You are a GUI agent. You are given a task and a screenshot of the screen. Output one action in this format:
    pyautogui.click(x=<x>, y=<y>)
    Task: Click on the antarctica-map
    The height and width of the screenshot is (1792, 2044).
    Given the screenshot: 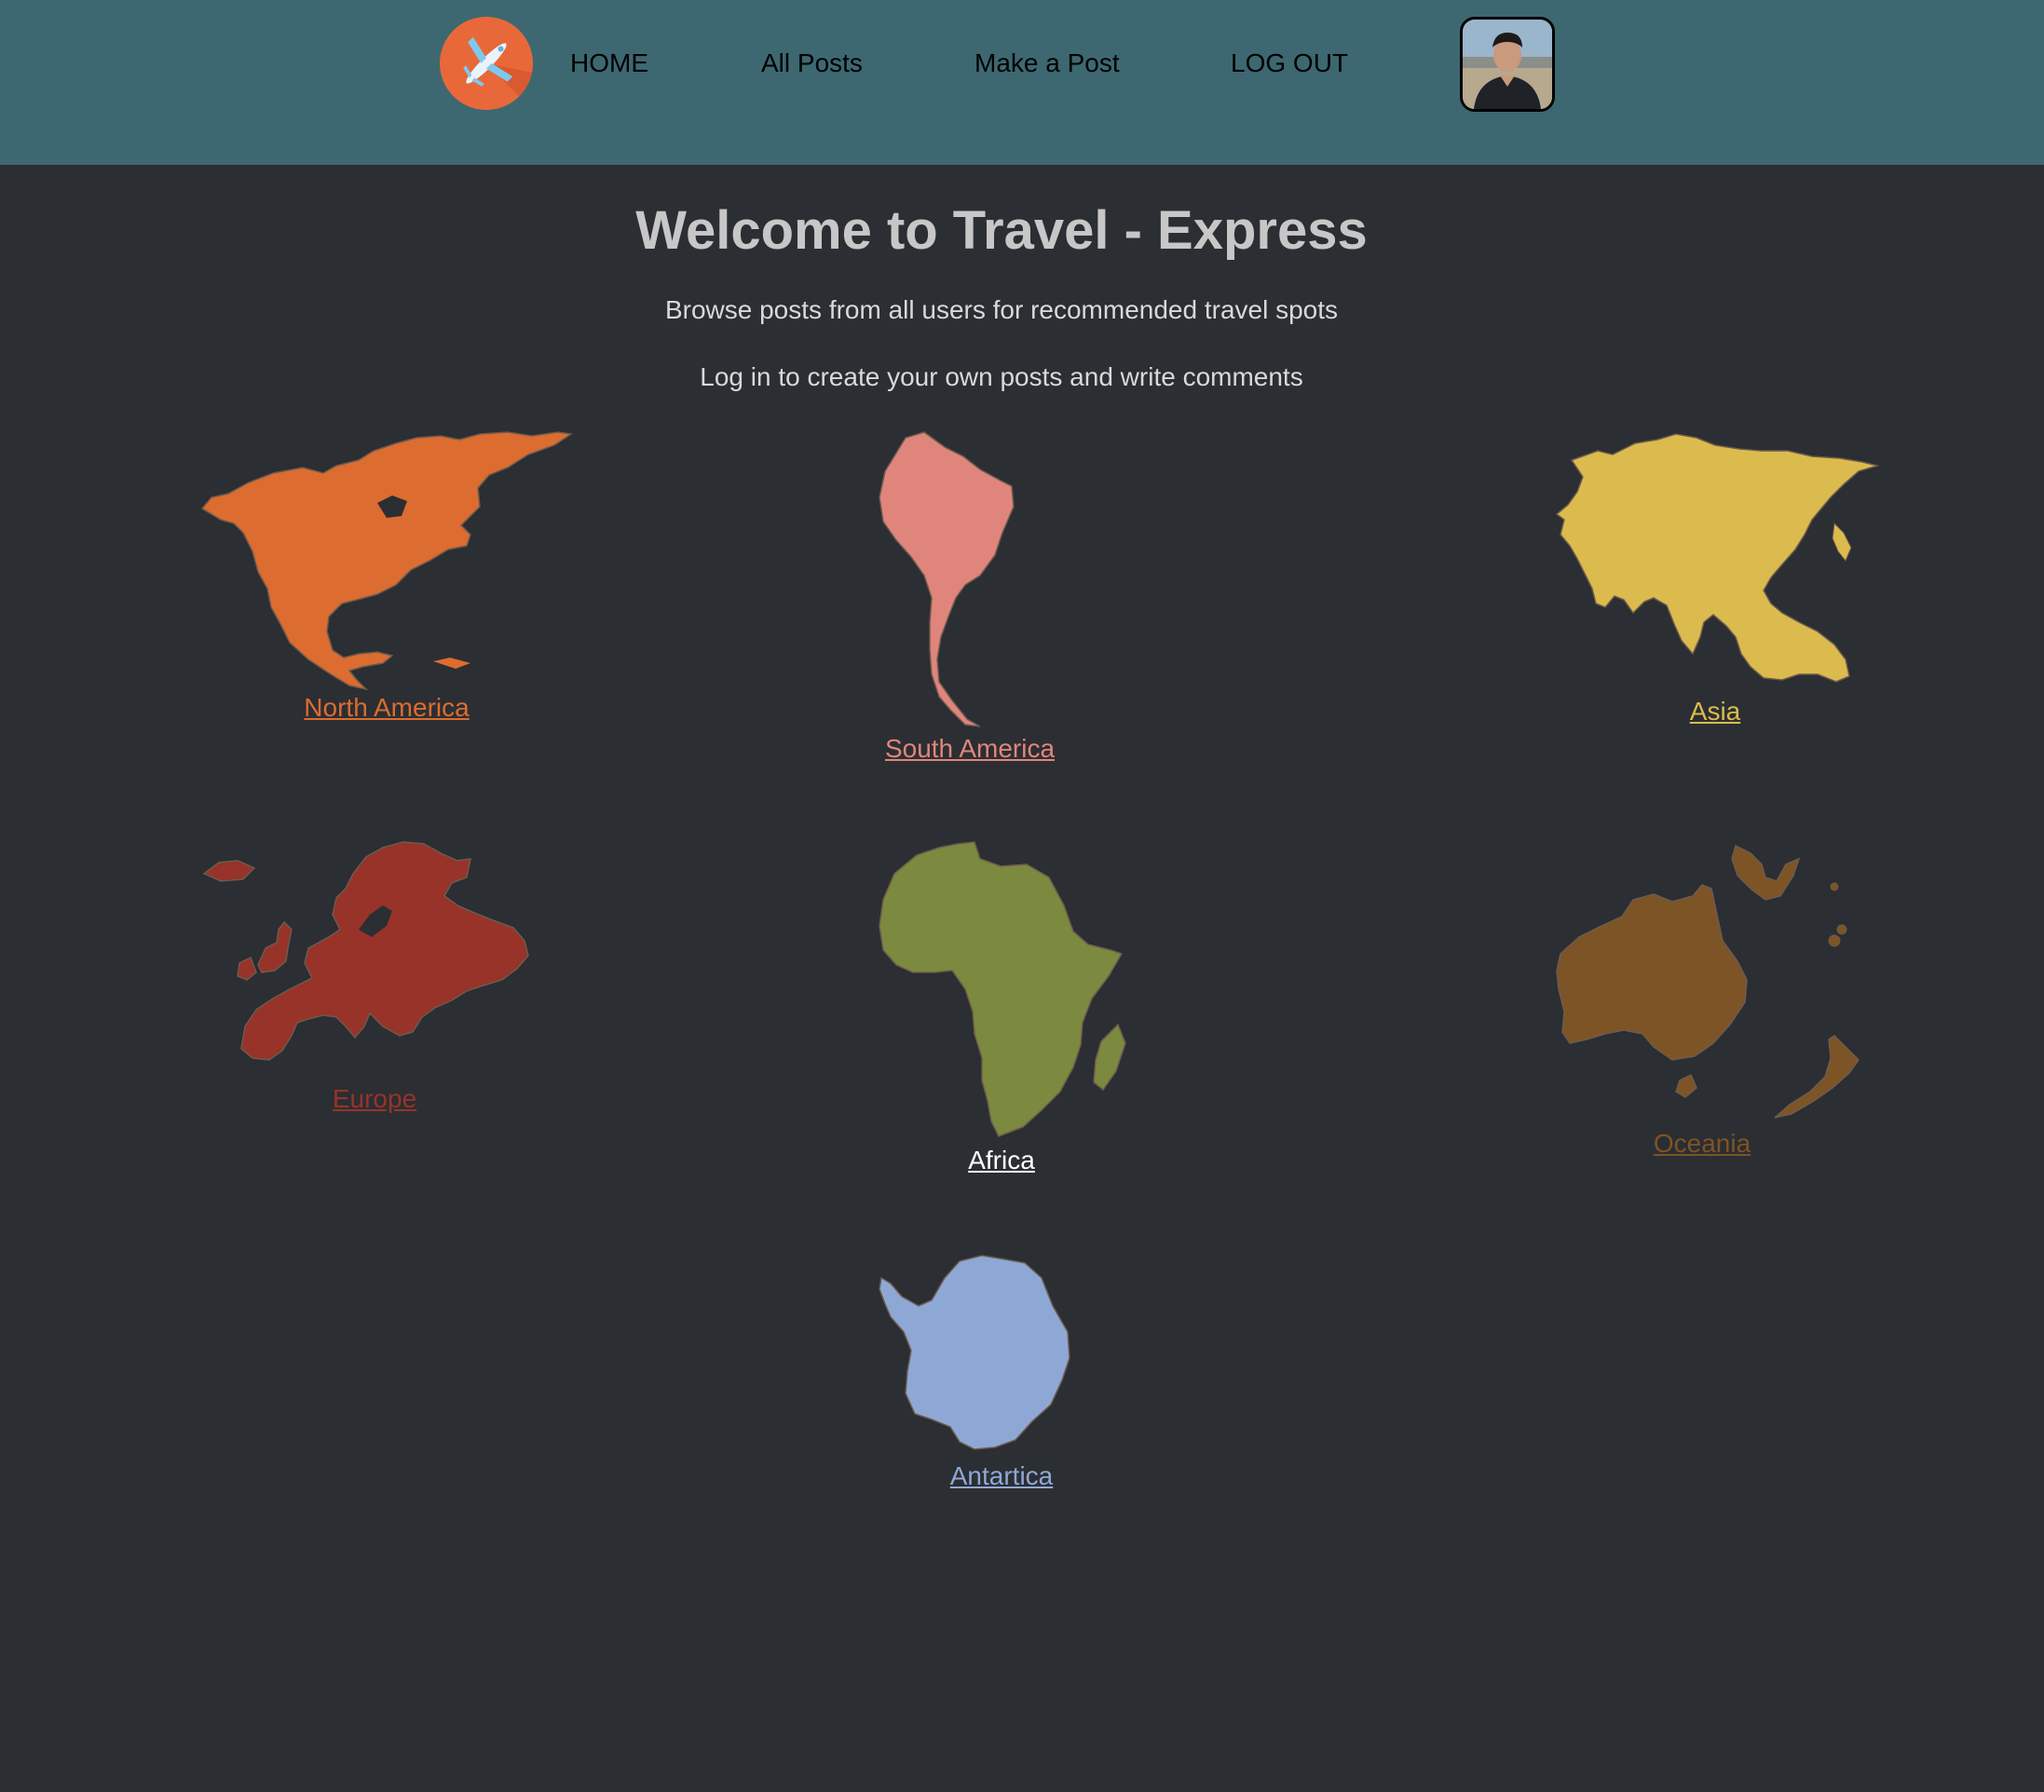 What is the action you would take?
    pyautogui.click(x=1003, y=1352)
    